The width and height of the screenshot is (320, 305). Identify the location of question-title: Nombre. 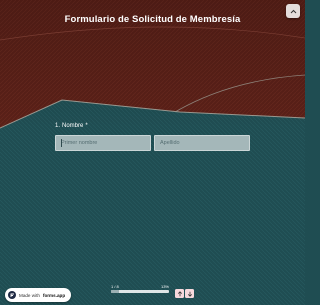
(73, 126).